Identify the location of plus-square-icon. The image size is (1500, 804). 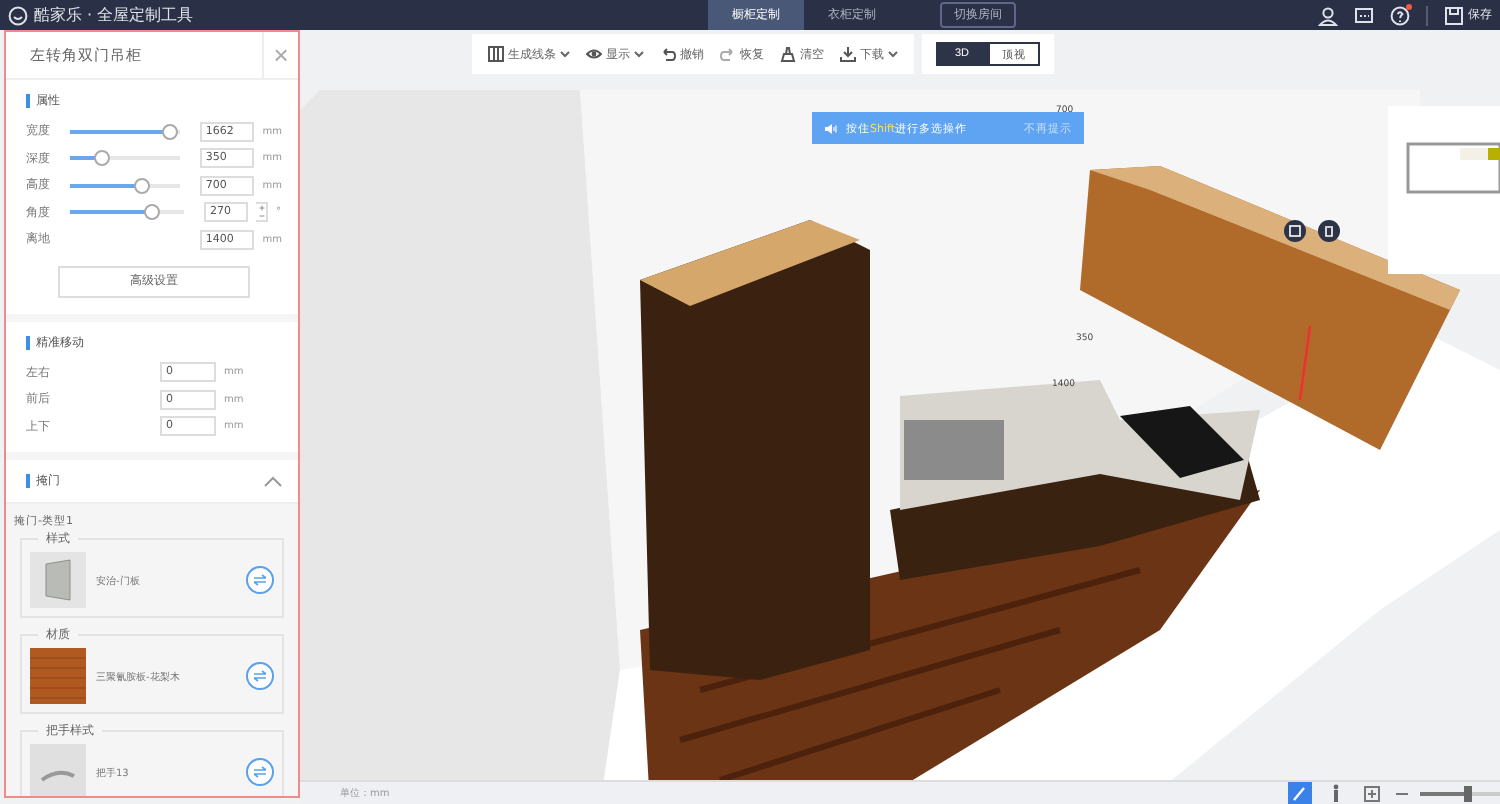
(1372, 793).